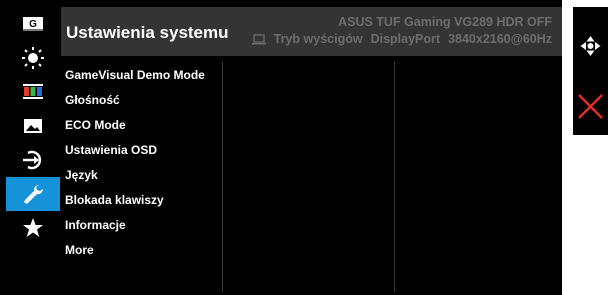 Image resolution: width=608 pixels, height=295 pixels. I want to click on color-icon, so click(33, 91).